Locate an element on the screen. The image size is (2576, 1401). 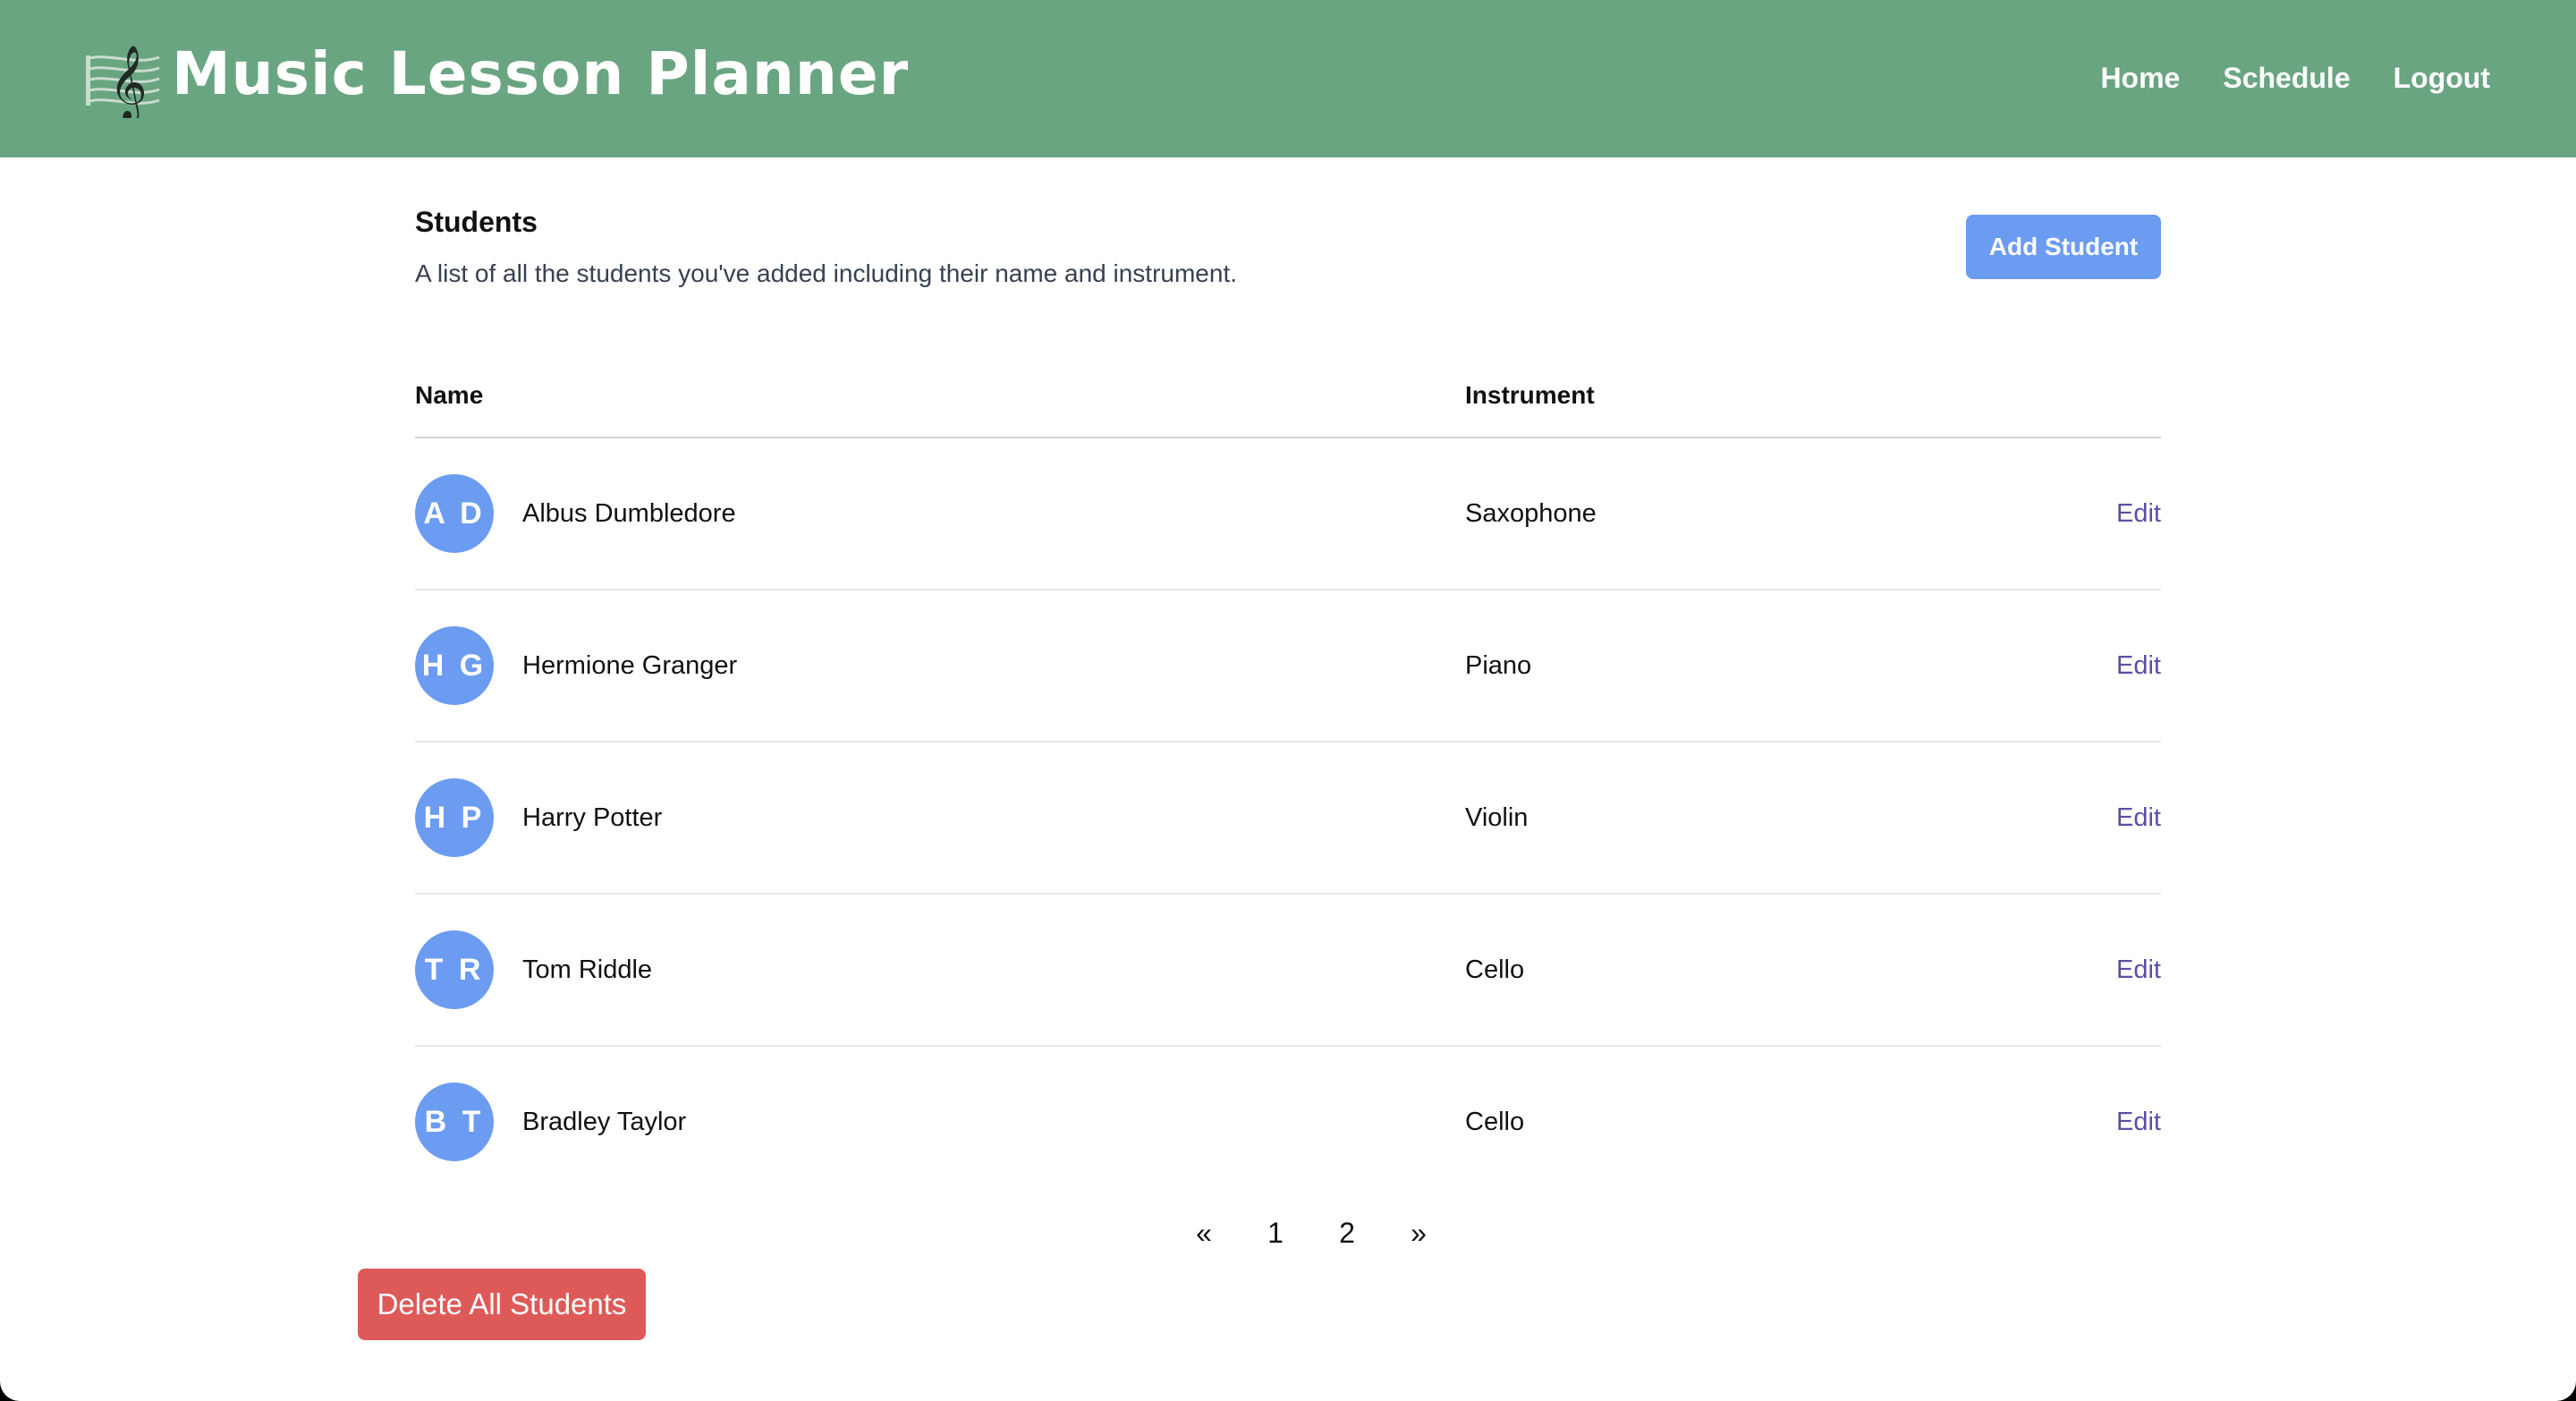
student-name: Harry Potter is located at coordinates (592, 817).